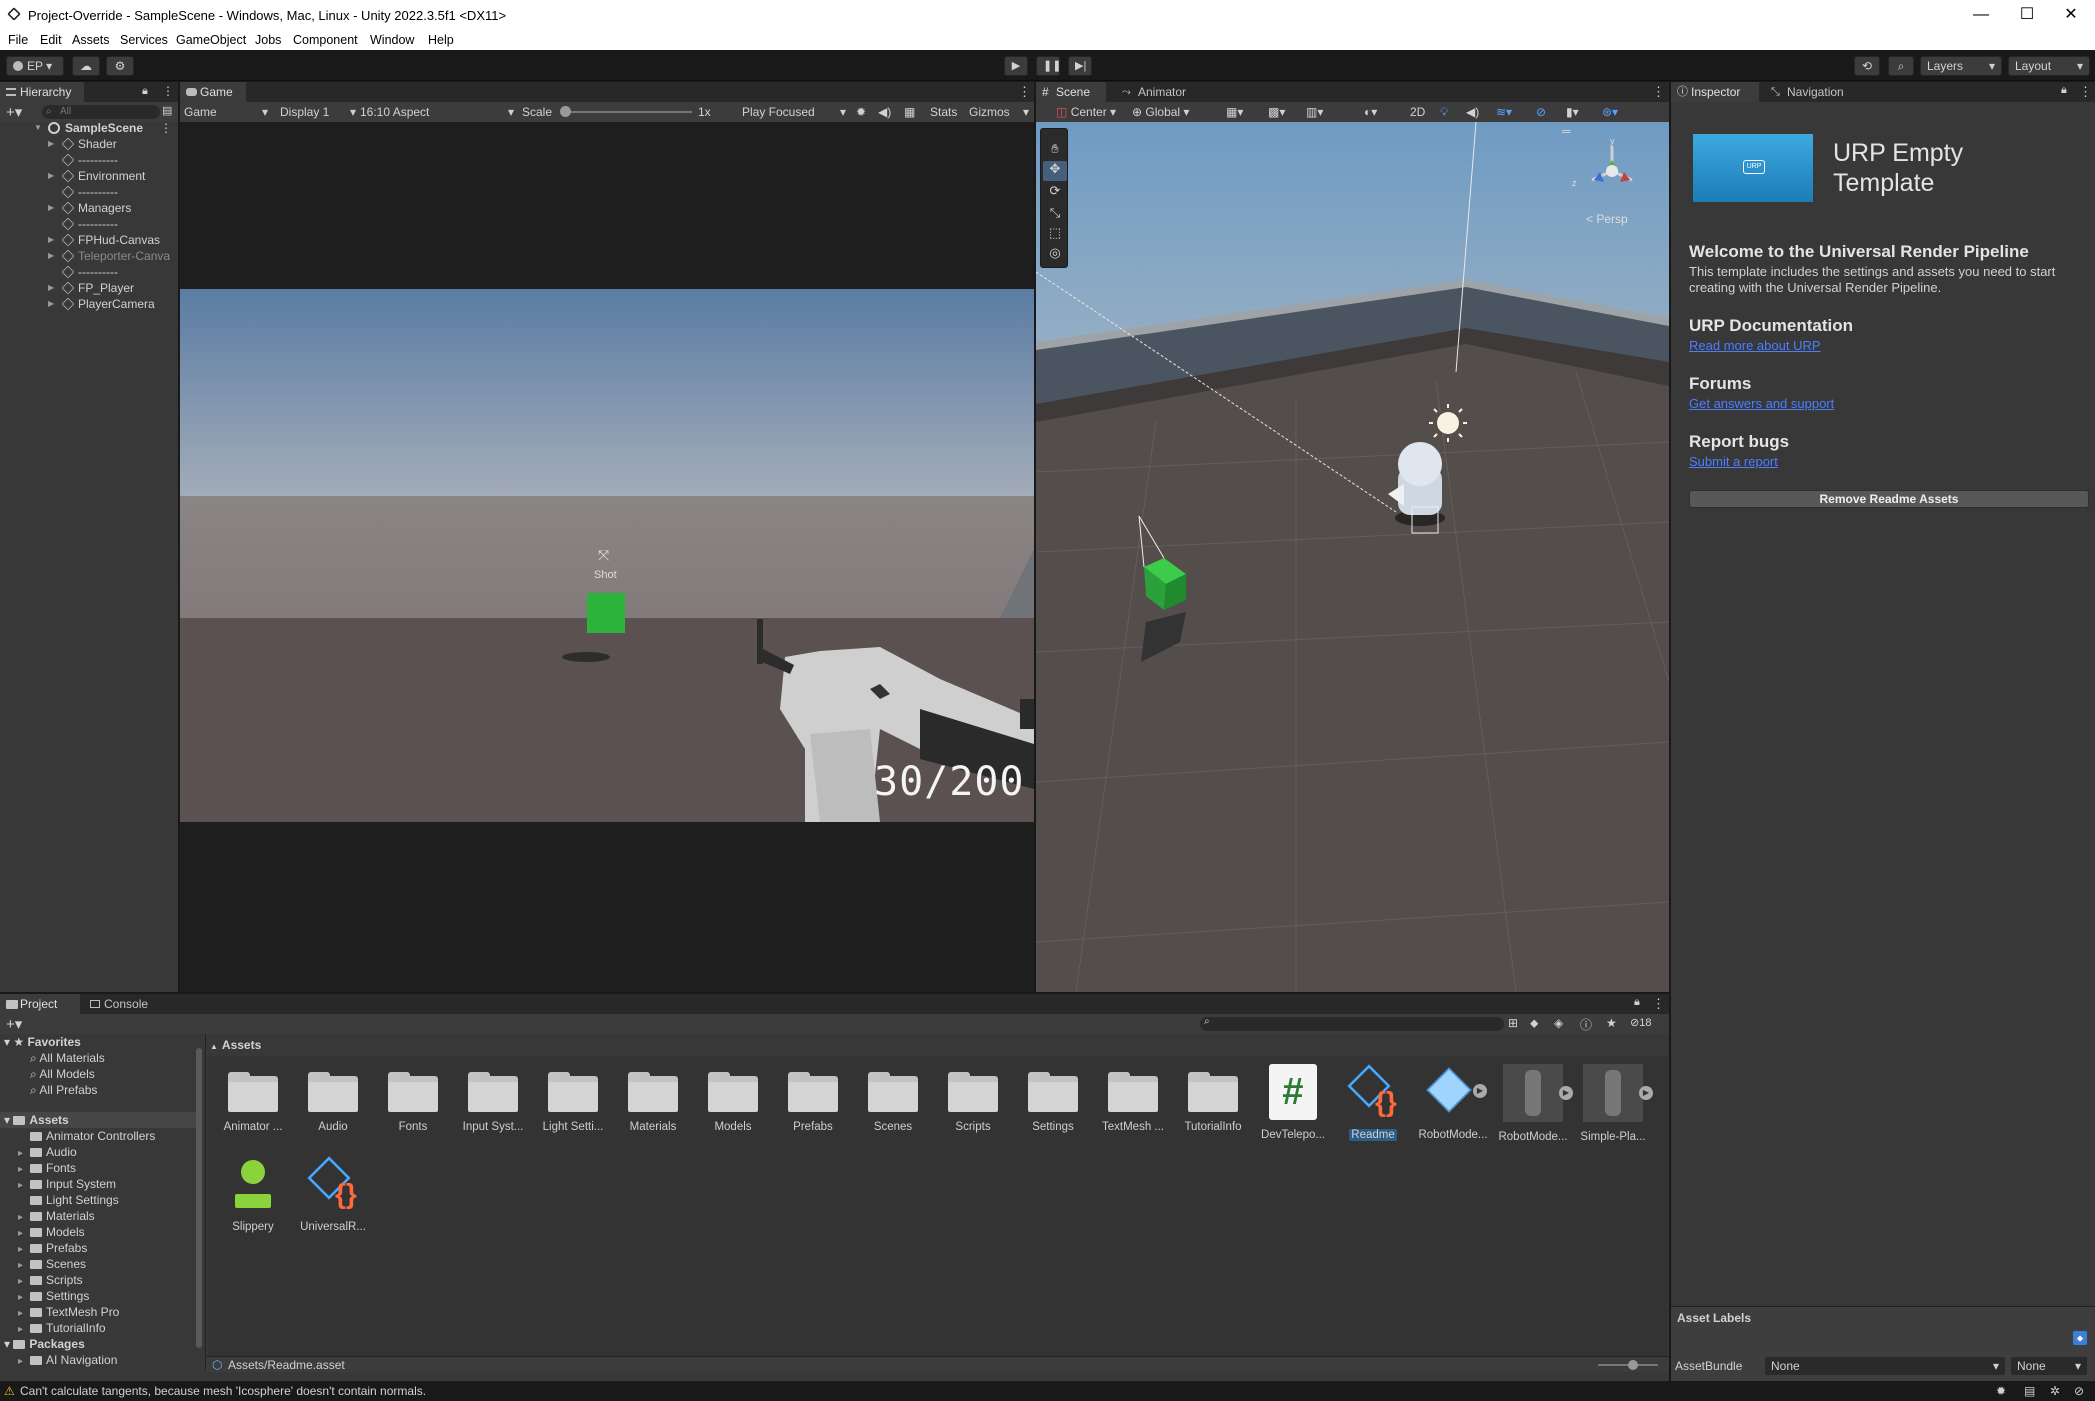  Describe the element at coordinates (62, 1328) in the screenshot. I see `folder-tree-item: ▸ TutorialInfo` at that location.